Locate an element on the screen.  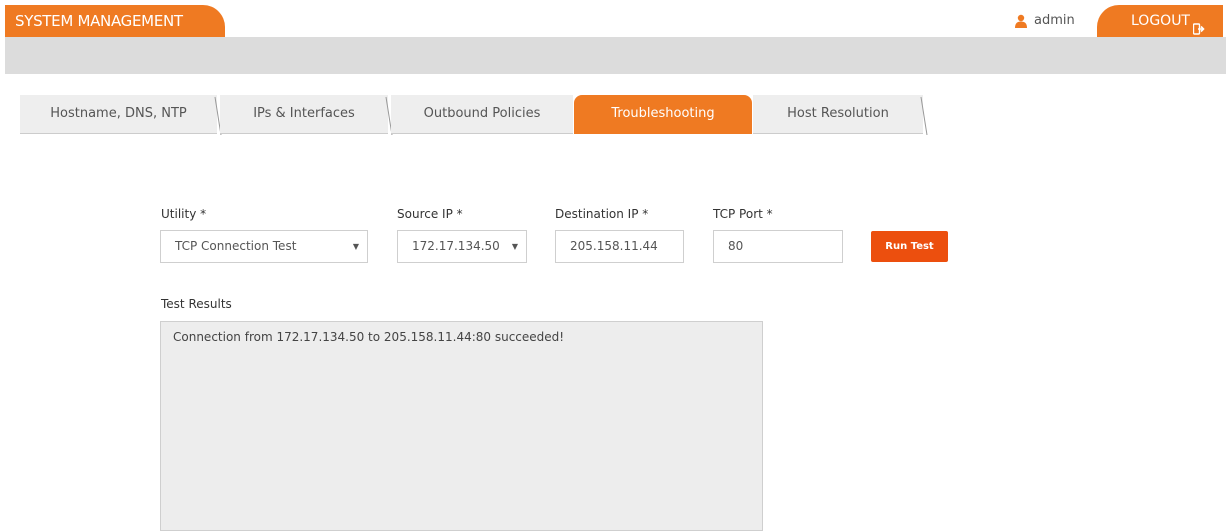
tab-separator is located at coordinates (924, 115).